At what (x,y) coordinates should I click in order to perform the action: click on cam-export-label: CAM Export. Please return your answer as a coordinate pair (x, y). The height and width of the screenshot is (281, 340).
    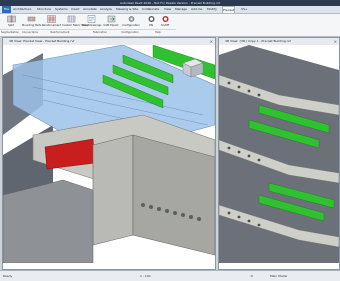
    Looking at the image, I should click on (111, 25).